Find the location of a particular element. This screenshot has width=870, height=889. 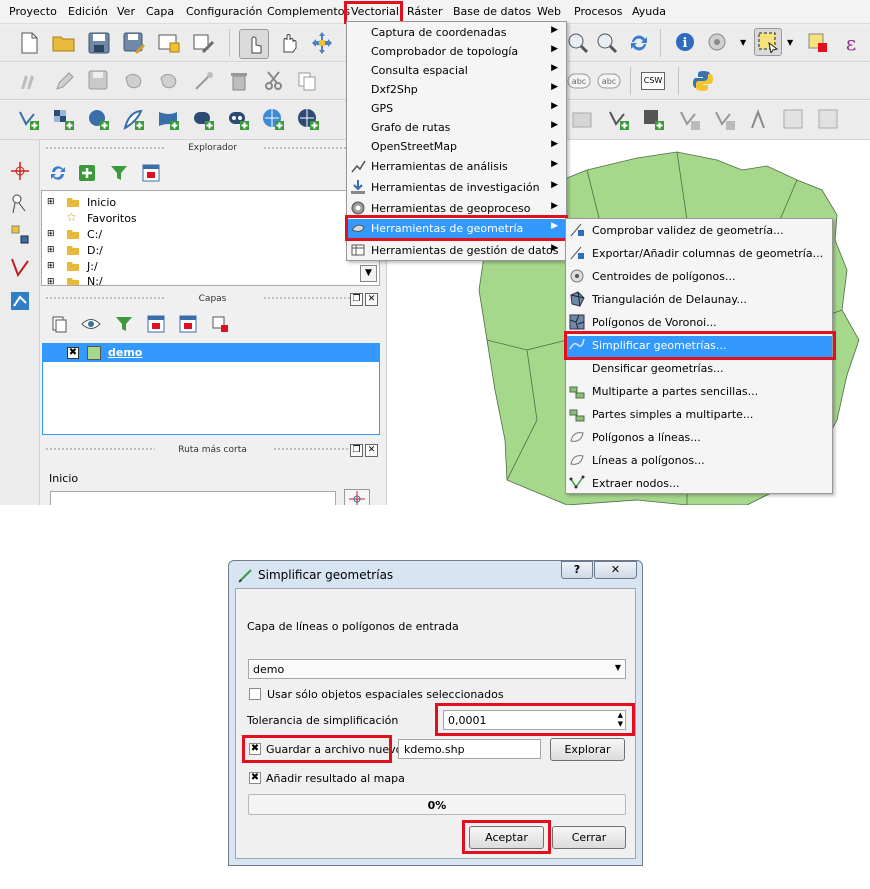

expand-c-icon: ⊞ is located at coordinates (51, 234).